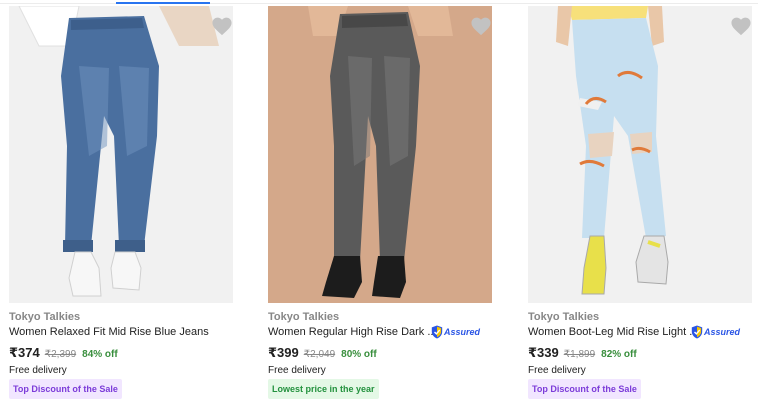 This screenshot has height=402, width=758. Describe the element at coordinates (60, 354) in the screenshot. I see `original-price: ₹2,399` at that location.